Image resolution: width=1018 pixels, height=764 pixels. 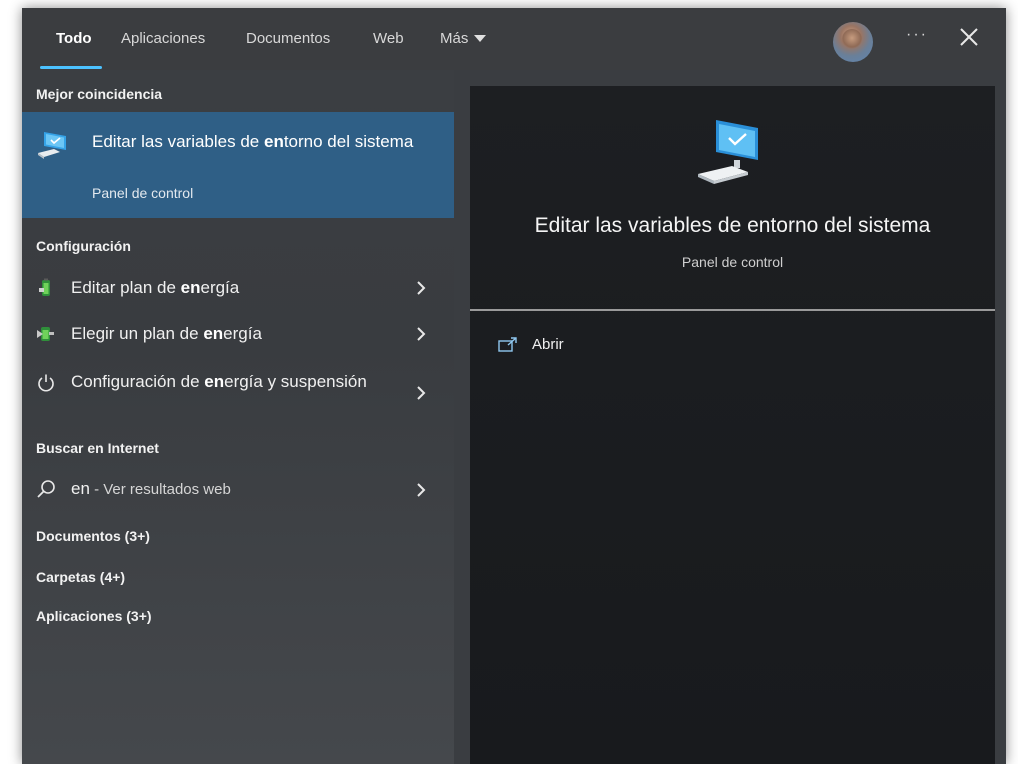 What do you see at coordinates (83, 246) in the screenshot?
I see `section-header-settings: Configuración` at bounding box center [83, 246].